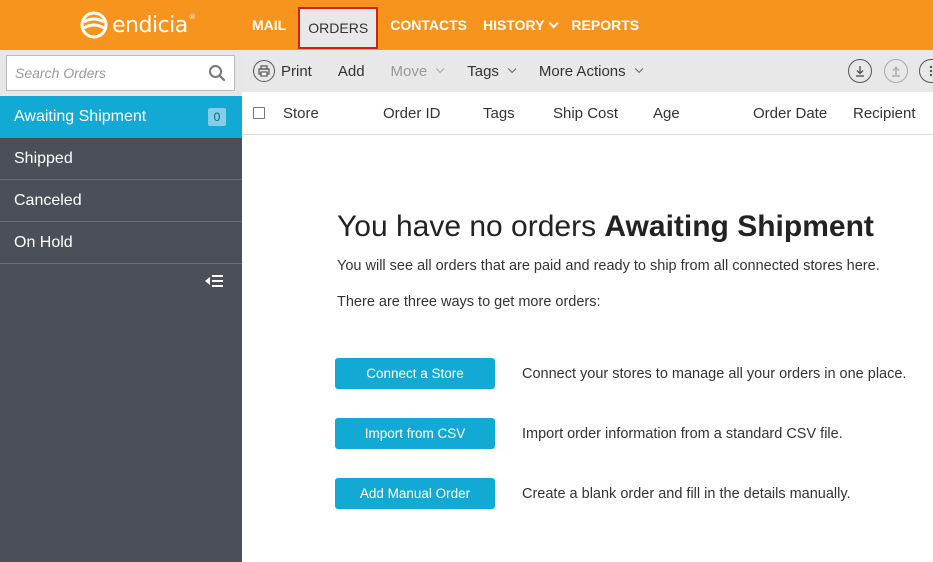  I want to click on select-all-checkbox, so click(259, 113).